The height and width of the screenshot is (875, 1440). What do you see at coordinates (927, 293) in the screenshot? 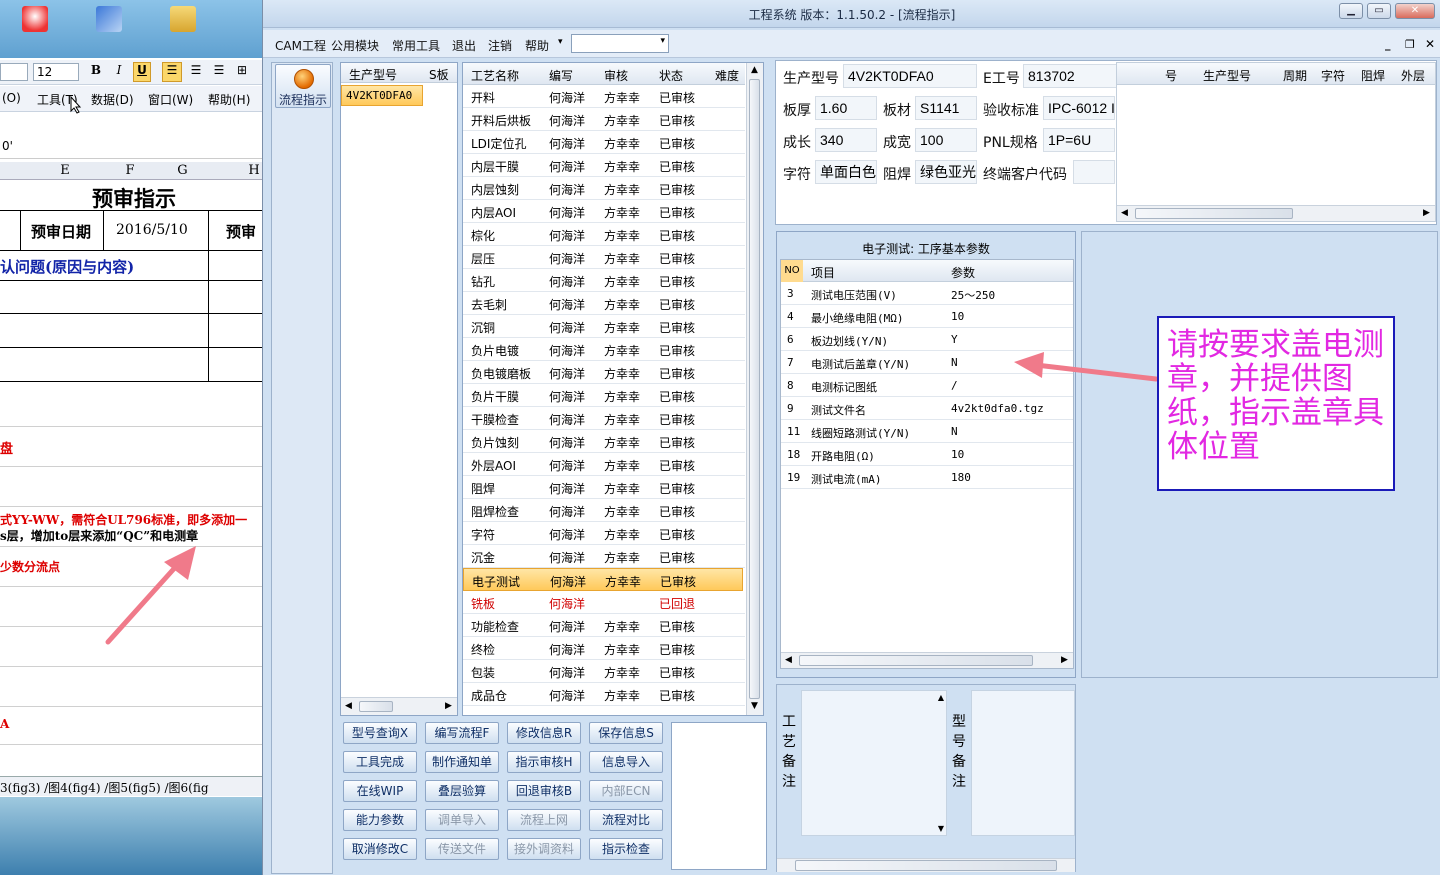
I see `param-row: 3 测试电压范围(V) 25～250` at bounding box center [927, 293].